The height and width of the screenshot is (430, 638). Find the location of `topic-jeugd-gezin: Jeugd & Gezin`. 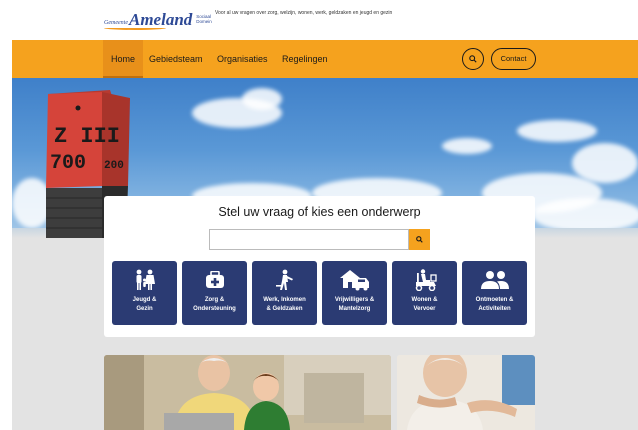

topic-jeugd-gezin: Jeugd & Gezin is located at coordinates (144, 293).